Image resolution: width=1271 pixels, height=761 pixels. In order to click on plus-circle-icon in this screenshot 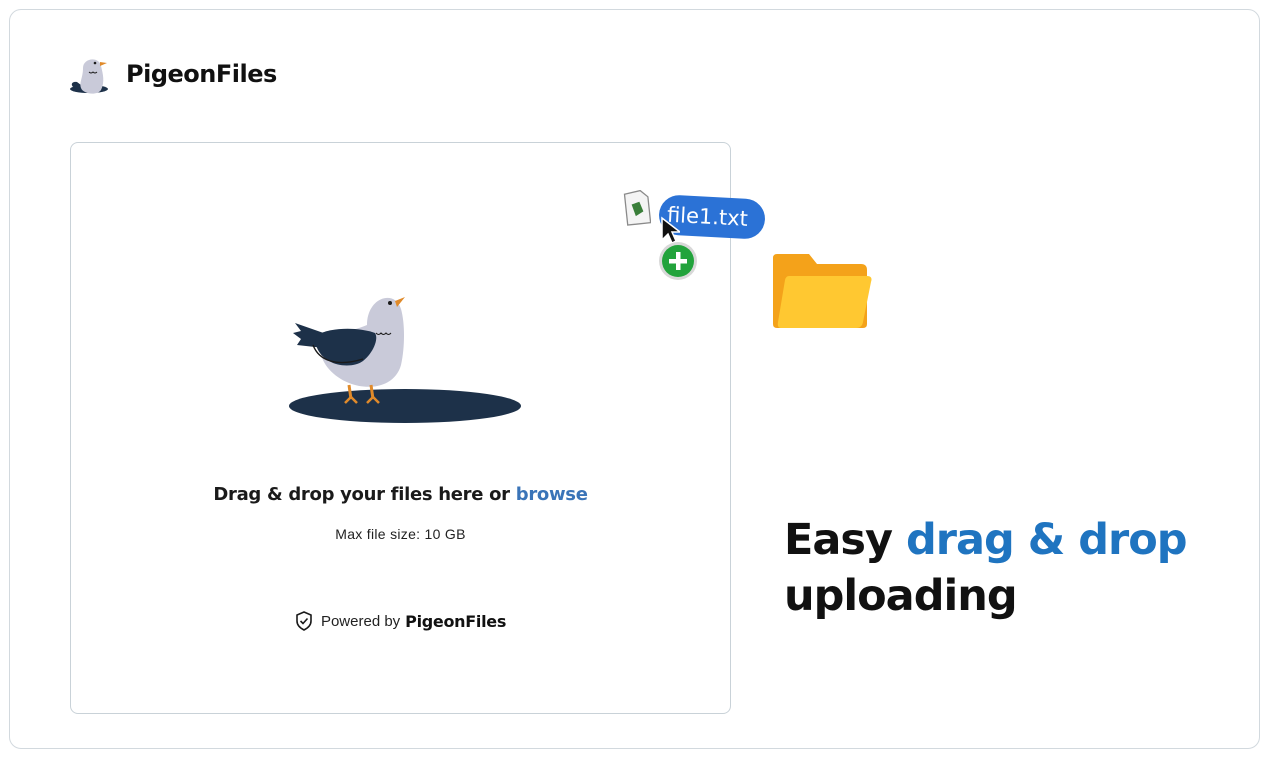, I will do `click(678, 261)`.